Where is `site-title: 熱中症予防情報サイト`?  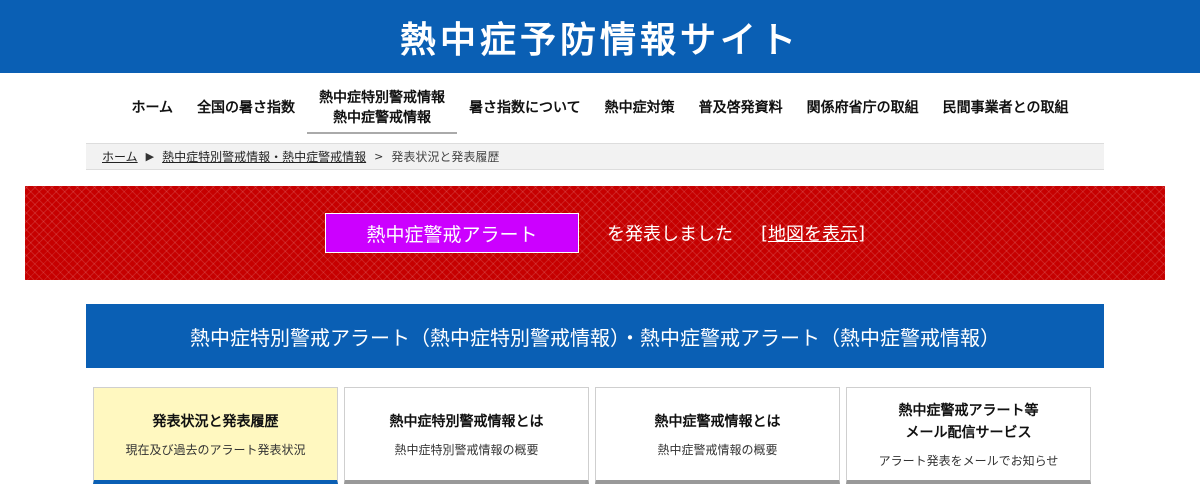 site-title: 熱中症予防情報サイト is located at coordinates (600, 37).